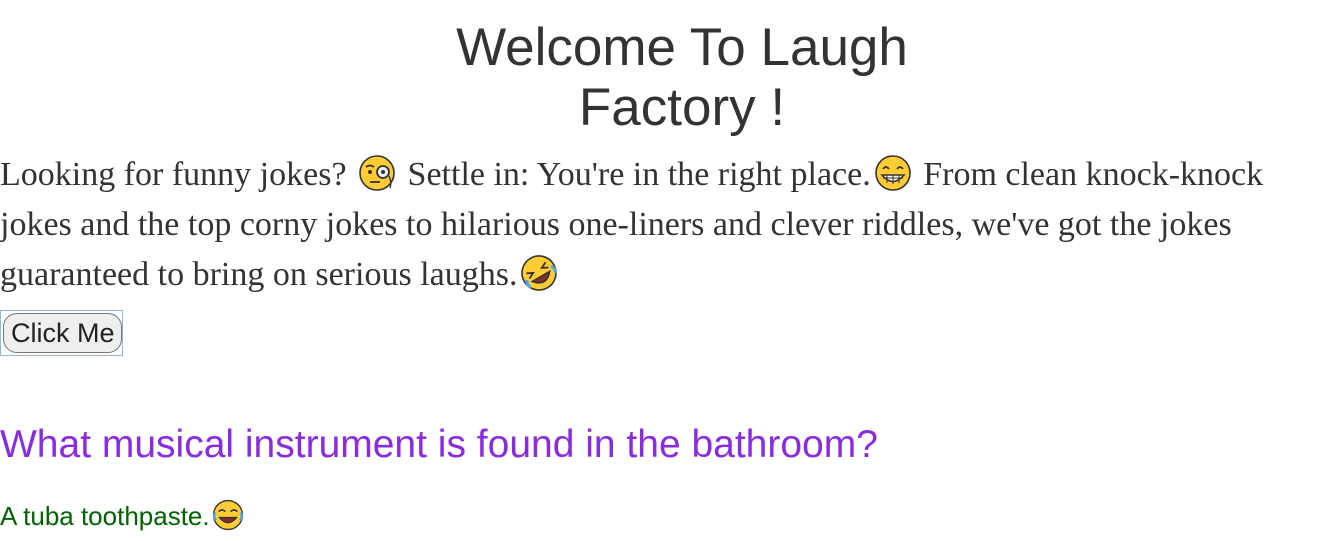 This screenshot has height=541, width=1319. I want to click on grinning-face-emoji-icon, so click(893, 173).